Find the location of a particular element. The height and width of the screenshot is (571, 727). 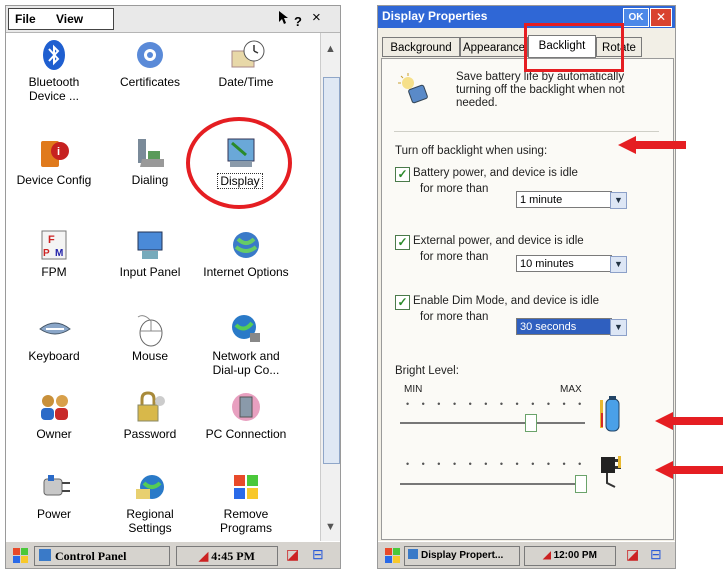

vertical-scrollbar: ▲ ▼ is located at coordinates (330, 287).